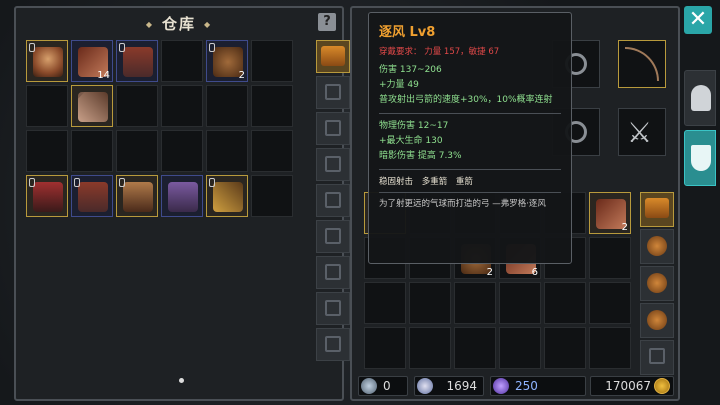 Image resolution: width=720 pixels, height=405 pixels. I want to click on item-skills: 稳固射击 多重箭 重箭, so click(426, 182).